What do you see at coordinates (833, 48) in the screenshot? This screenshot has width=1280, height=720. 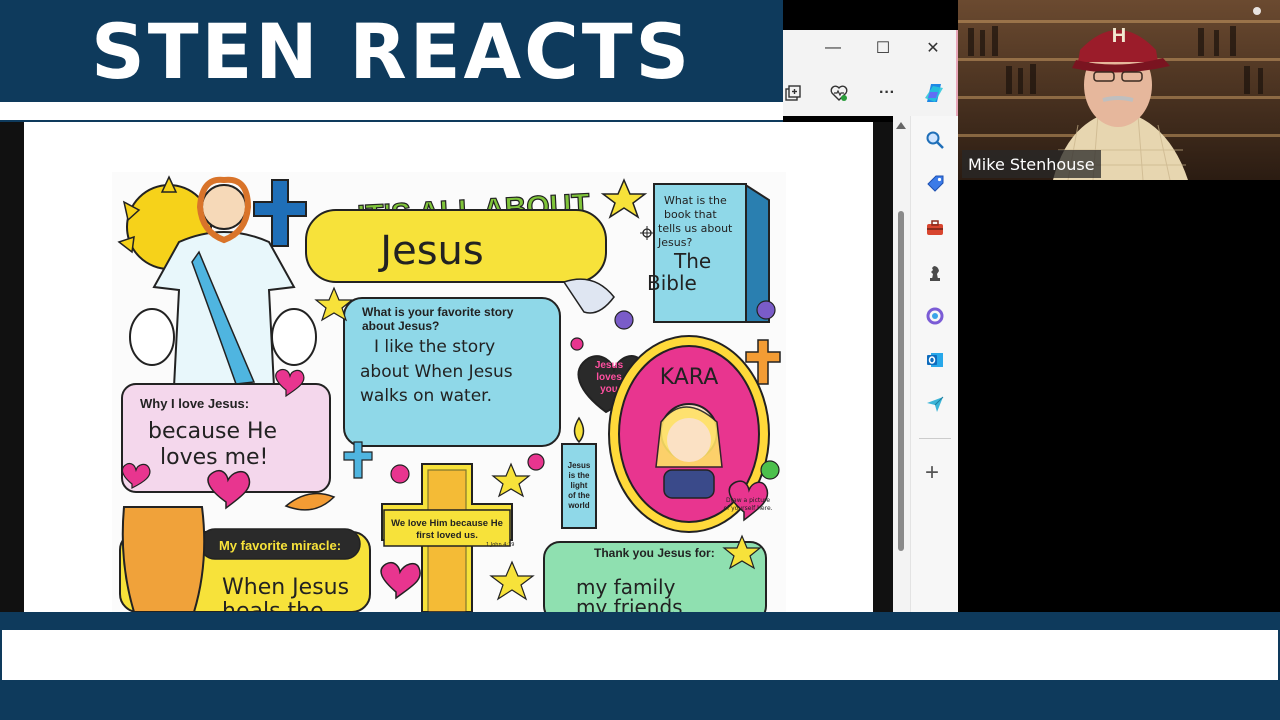 I see `minimize-button: —` at bounding box center [833, 48].